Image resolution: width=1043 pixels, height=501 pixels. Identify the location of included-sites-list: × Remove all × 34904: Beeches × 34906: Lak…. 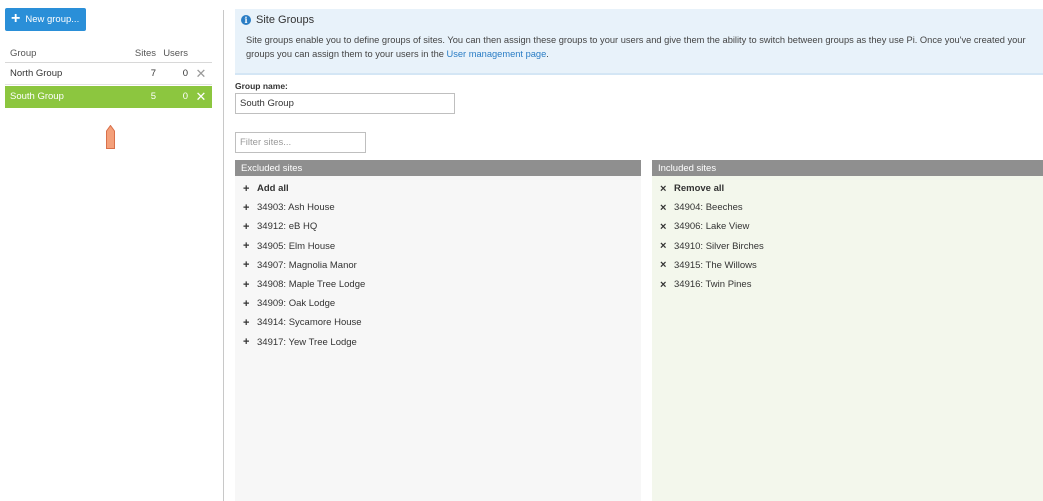
(847, 235).